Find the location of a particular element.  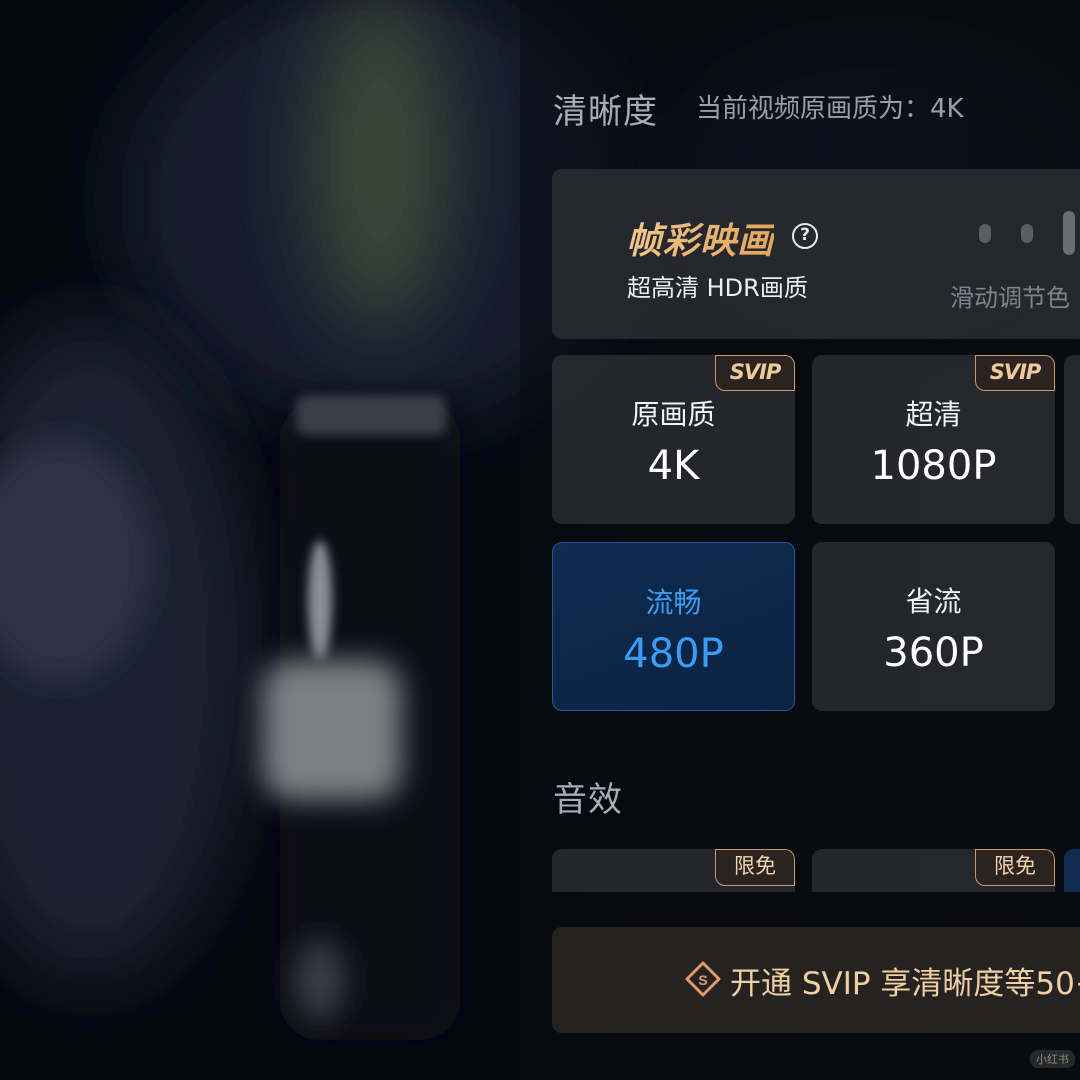

quality-option-partial is located at coordinates (1072, 439).